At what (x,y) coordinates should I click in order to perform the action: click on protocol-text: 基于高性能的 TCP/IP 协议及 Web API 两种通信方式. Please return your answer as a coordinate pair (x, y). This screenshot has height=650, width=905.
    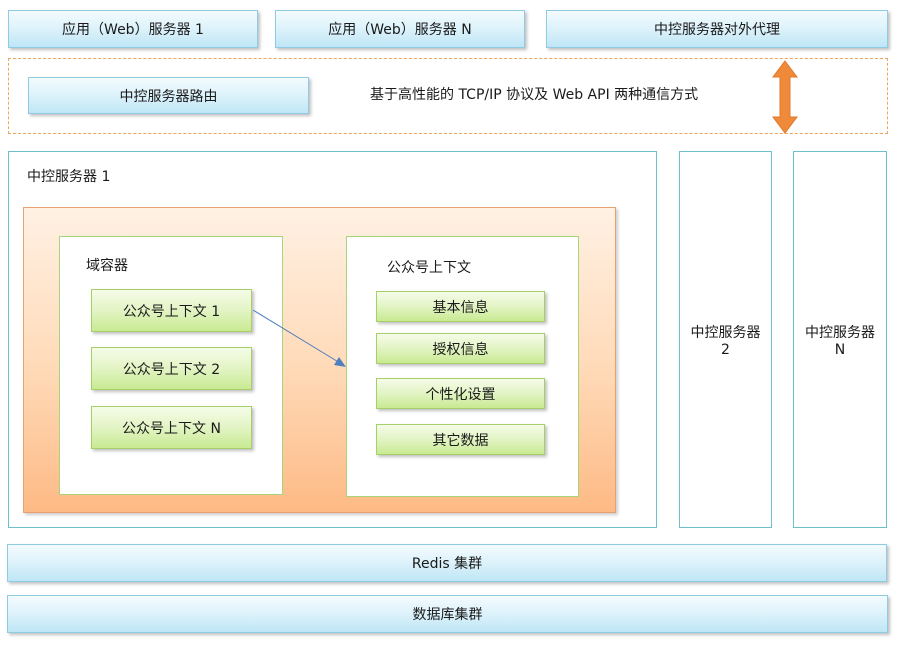
    Looking at the image, I should click on (534, 95).